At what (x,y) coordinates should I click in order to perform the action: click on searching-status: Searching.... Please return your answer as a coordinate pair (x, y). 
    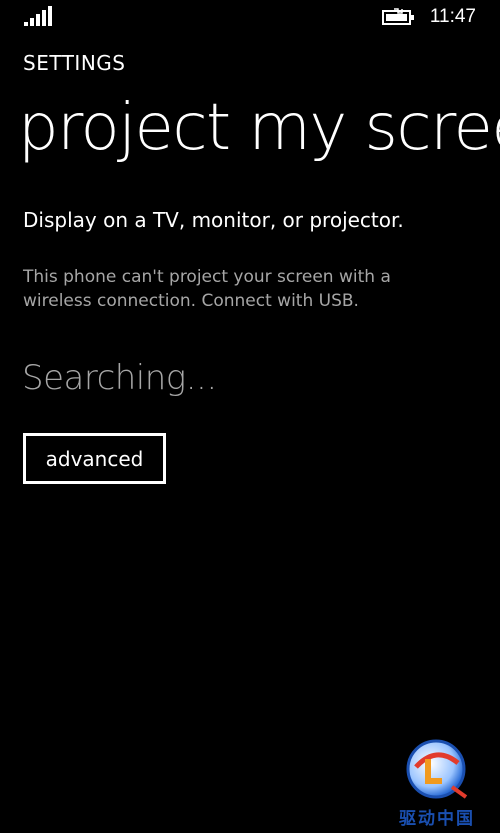
    Looking at the image, I should click on (119, 378).